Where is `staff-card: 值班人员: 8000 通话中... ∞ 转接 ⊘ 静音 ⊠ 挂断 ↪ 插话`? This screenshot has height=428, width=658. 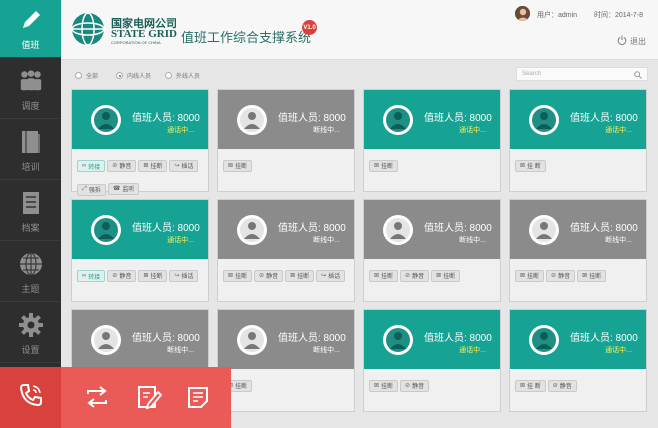
staff-card: 值班人员: 8000 通话中... ∞ 转接 ⊘ 静音 ⊠ 挂断 ↪ 插话 is located at coordinates (140, 250).